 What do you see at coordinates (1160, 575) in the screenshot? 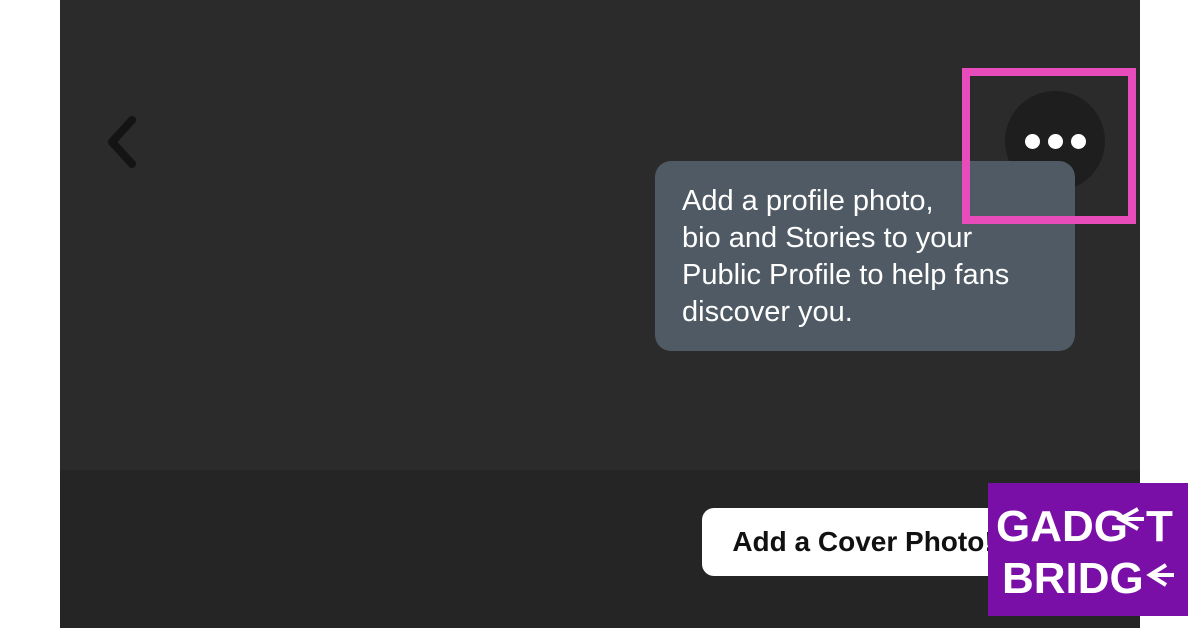
I see `circuit-arrow-icon` at bounding box center [1160, 575].